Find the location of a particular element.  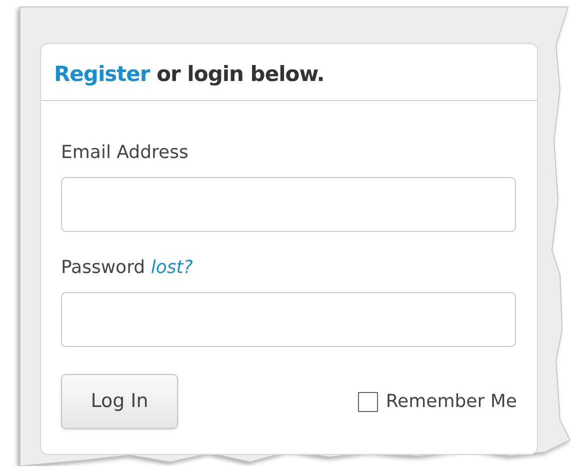

email-field is located at coordinates (288, 204).